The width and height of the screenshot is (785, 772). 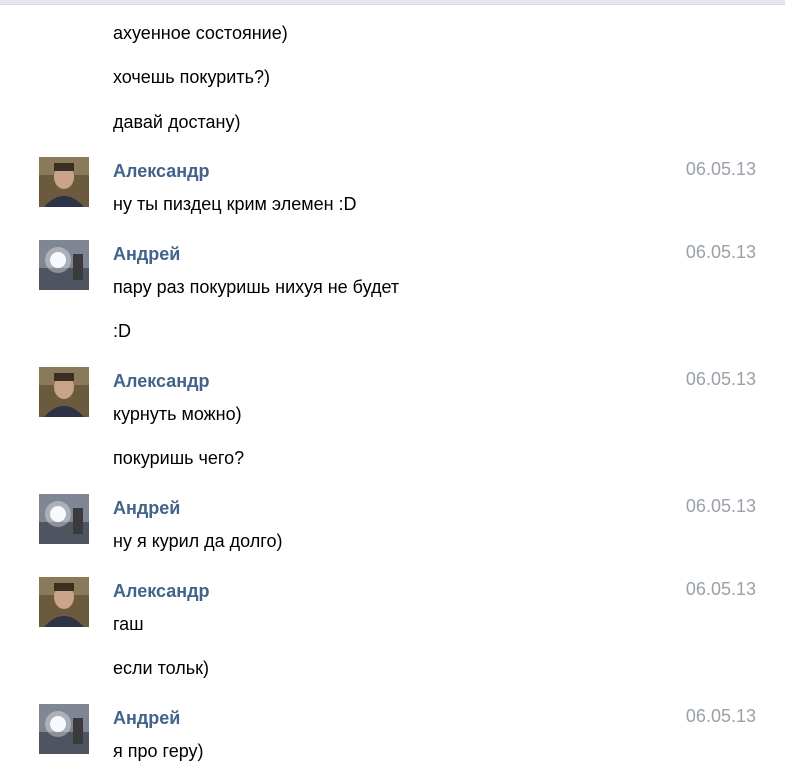 What do you see at coordinates (177, 414) in the screenshot?
I see `message-text: курнуть можно)` at bounding box center [177, 414].